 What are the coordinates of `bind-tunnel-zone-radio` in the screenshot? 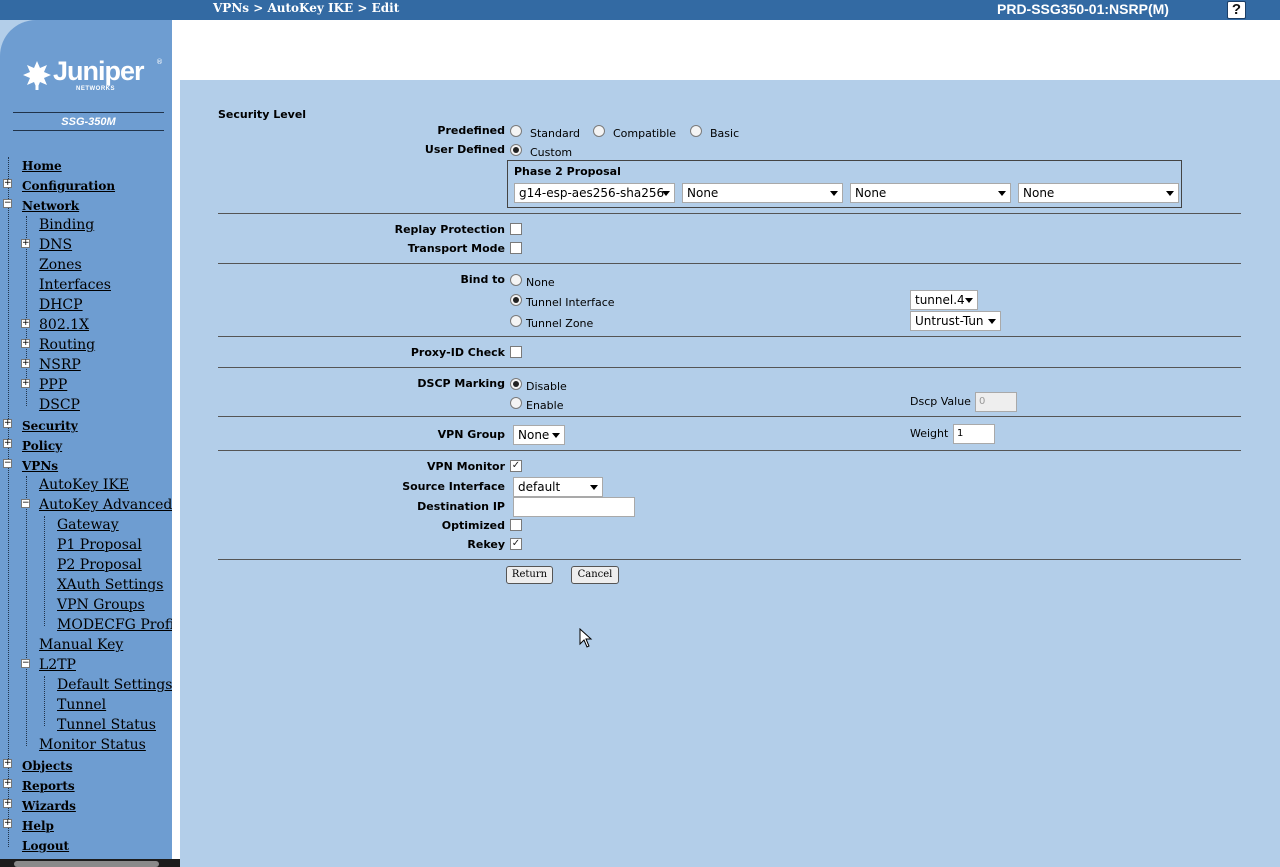 It's located at (516, 321).